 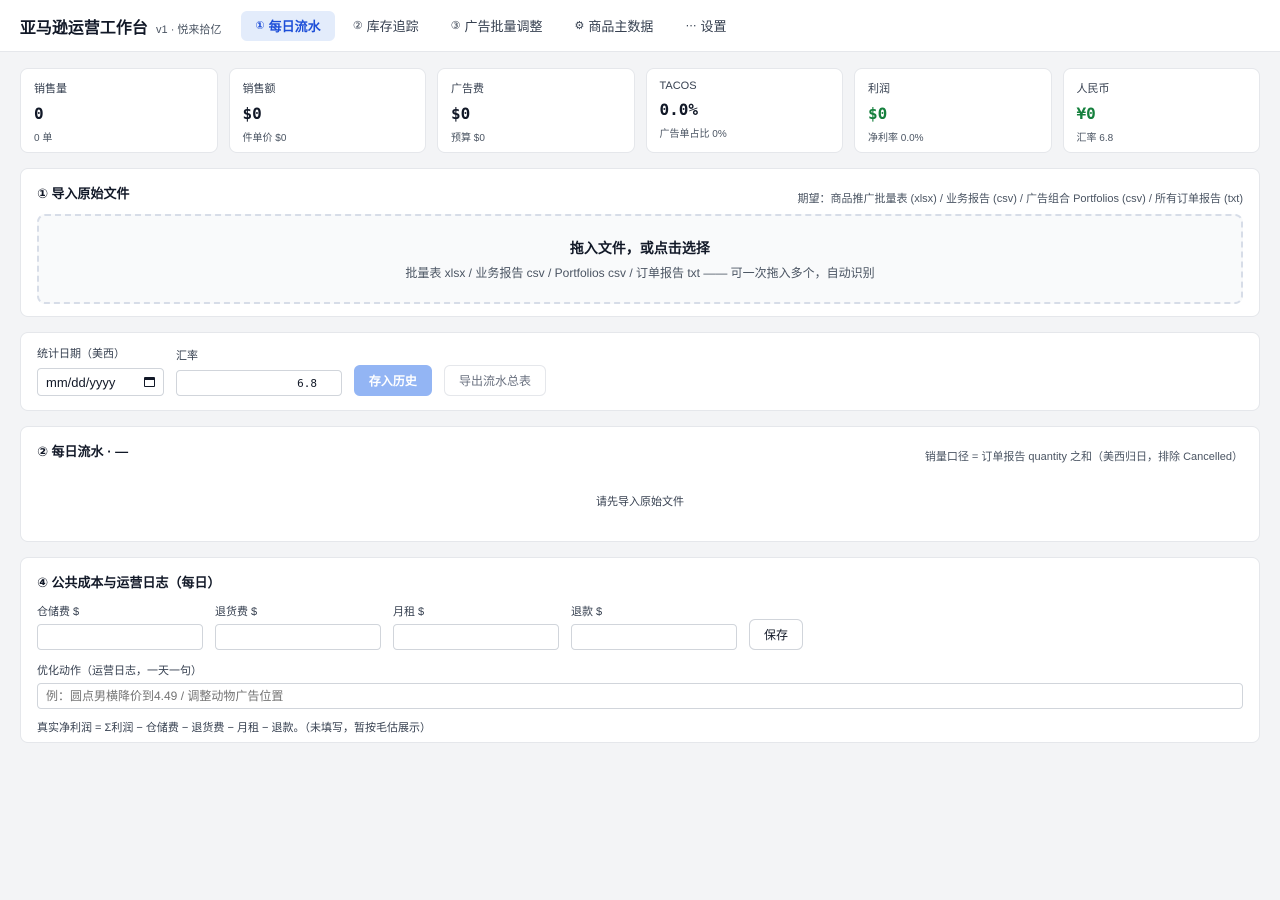 What do you see at coordinates (679, 109) in the screenshot?
I see `stat-value: 0.0%` at bounding box center [679, 109].